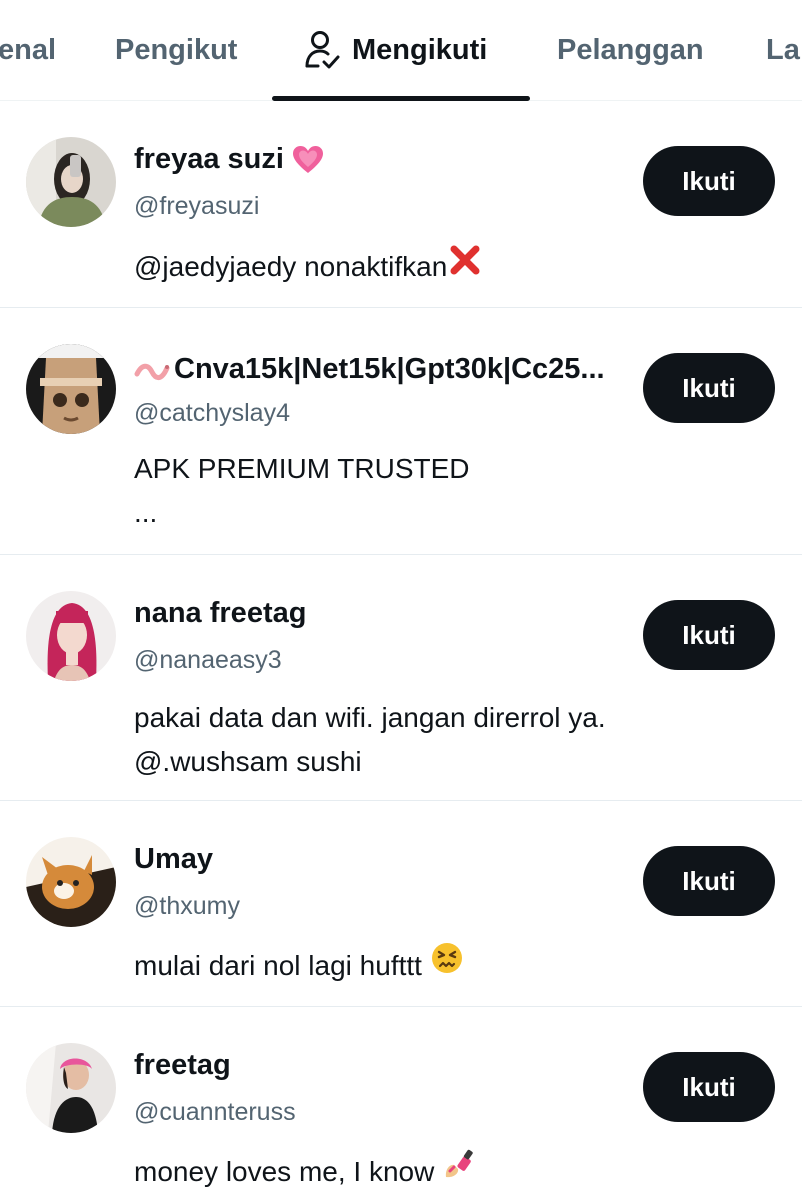  I want to click on tab-label: enal, so click(28, 49).